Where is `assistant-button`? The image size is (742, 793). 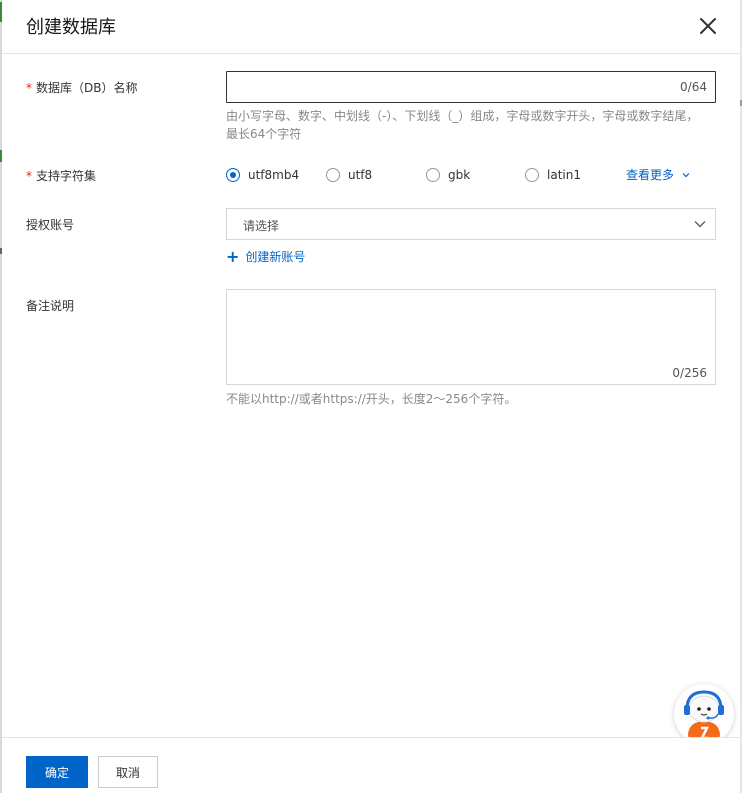 assistant-button is located at coordinates (704, 714).